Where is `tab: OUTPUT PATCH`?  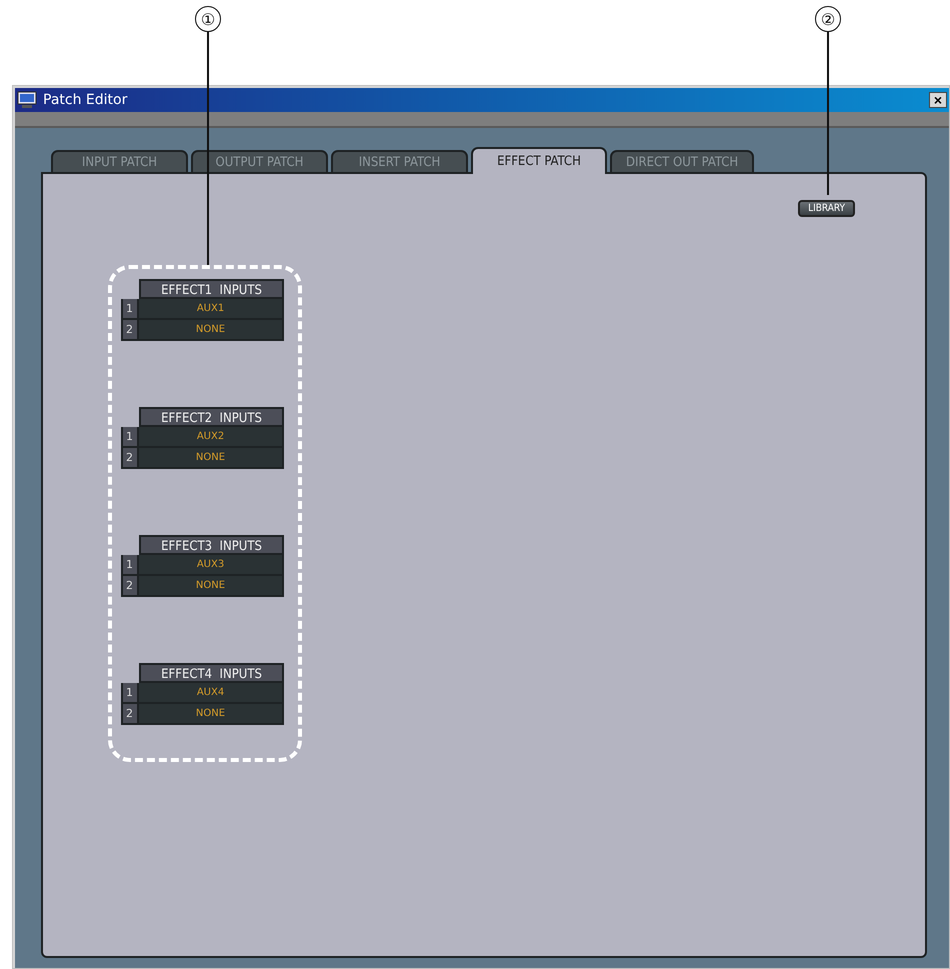 tab: OUTPUT PATCH is located at coordinates (259, 161).